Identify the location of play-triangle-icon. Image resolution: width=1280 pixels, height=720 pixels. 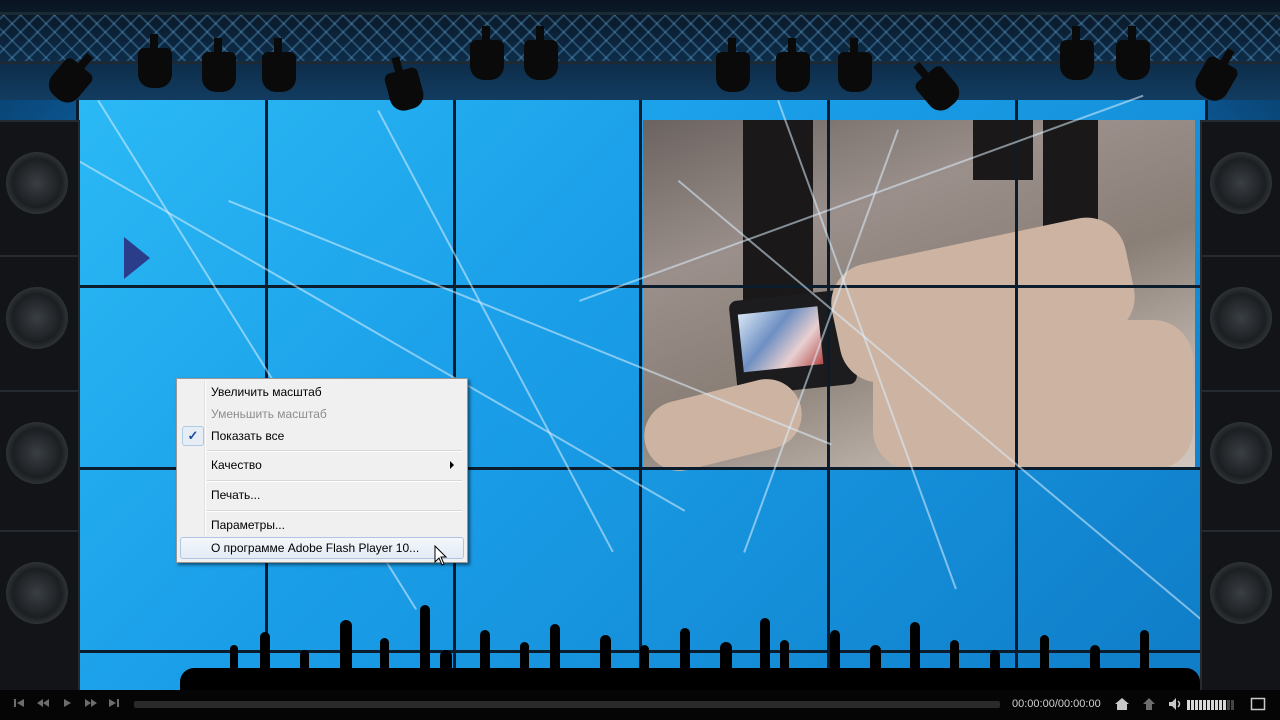
(137, 258).